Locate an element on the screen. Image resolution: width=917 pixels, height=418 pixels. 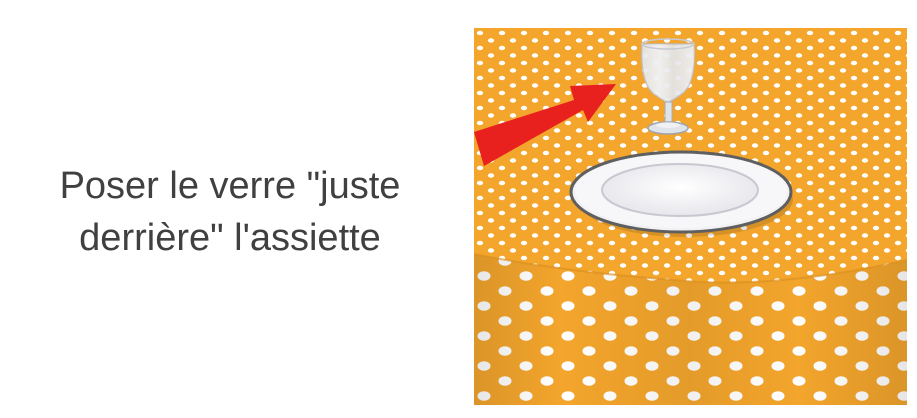
caption-line-1: Poser le verre "juste is located at coordinates (230, 186).